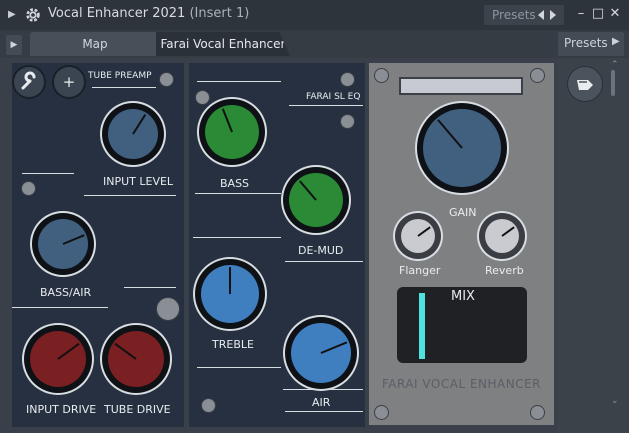 This screenshot has height=433, width=629. I want to click on presets-button-label: Presets, so click(586, 43).